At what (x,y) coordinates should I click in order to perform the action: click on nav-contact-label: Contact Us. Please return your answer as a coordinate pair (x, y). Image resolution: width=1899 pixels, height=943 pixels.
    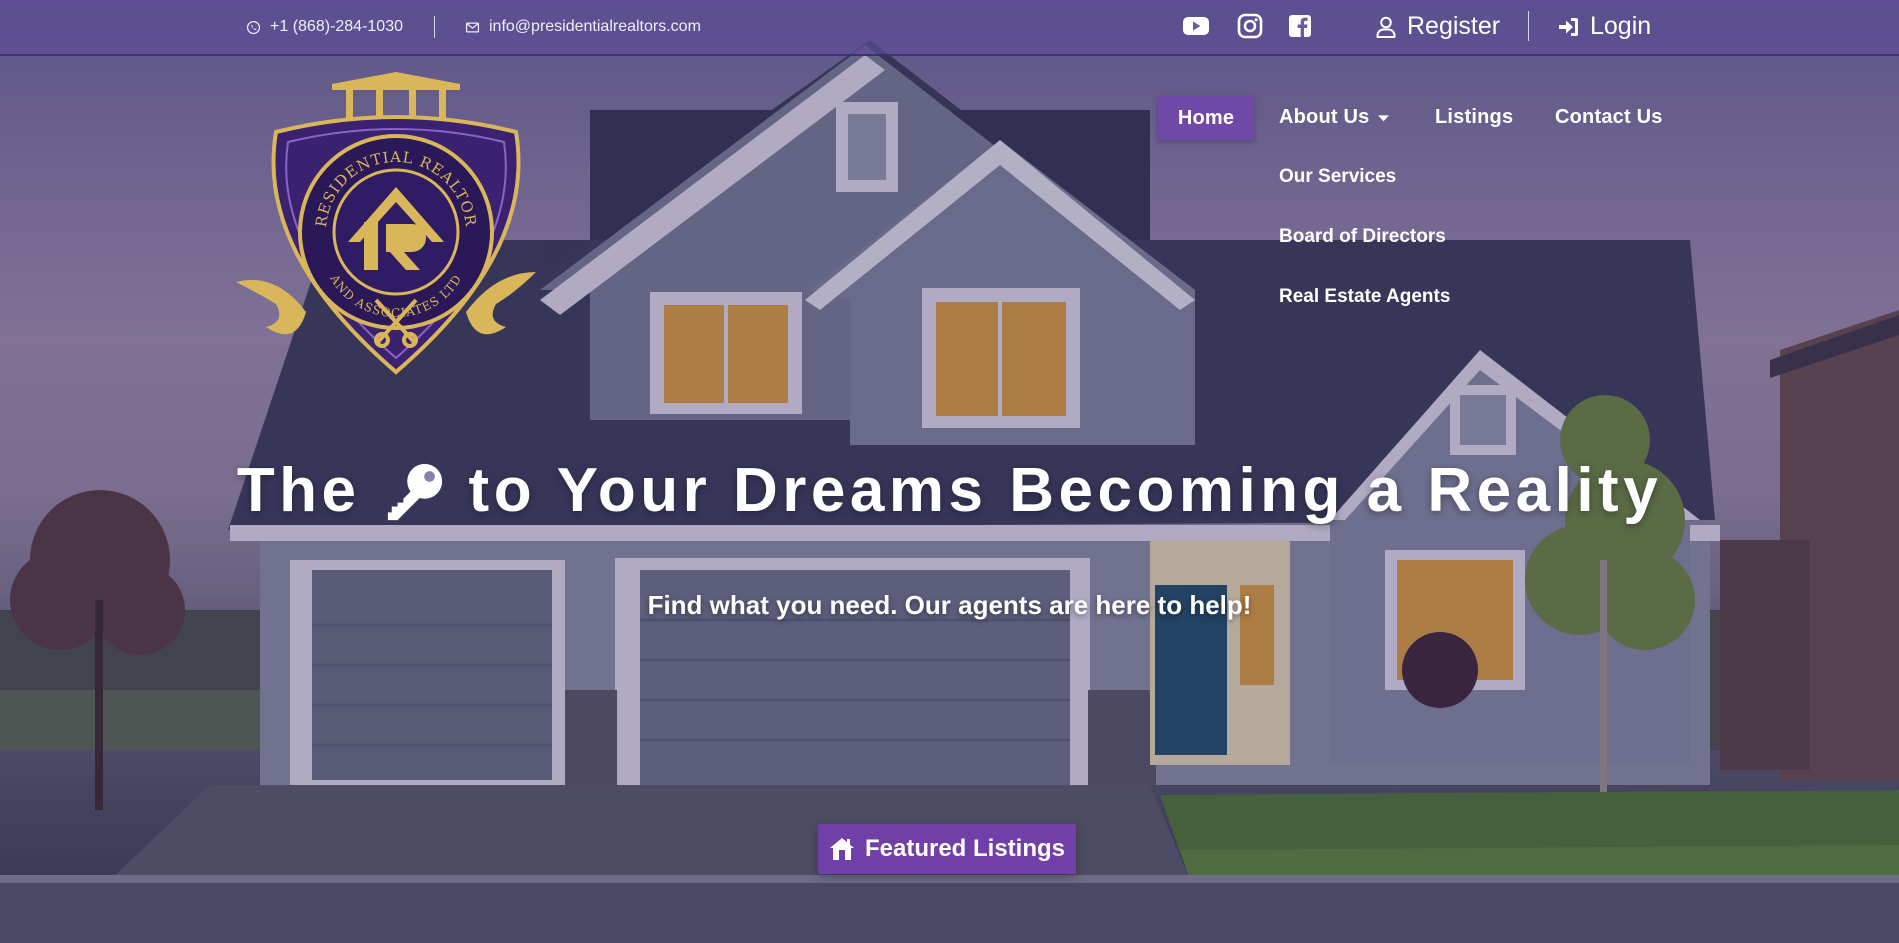
    Looking at the image, I should click on (1609, 117).